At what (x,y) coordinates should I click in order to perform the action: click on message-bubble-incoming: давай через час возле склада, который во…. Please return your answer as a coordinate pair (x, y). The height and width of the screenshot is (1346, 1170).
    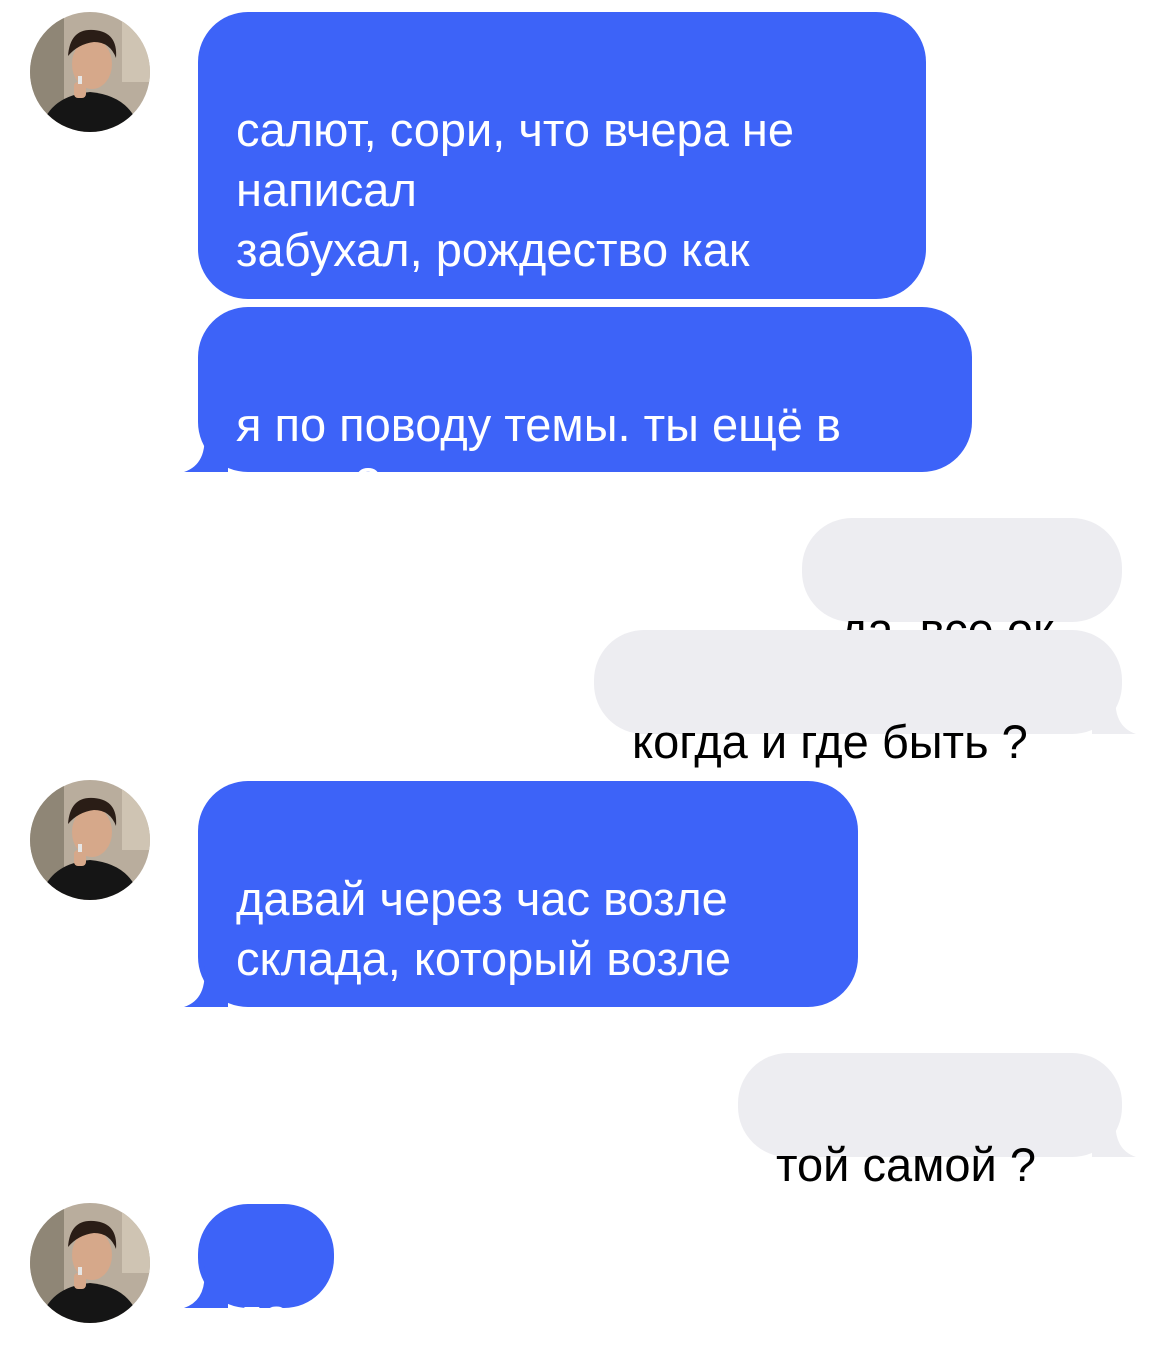
    Looking at the image, I should click on (528, 913).